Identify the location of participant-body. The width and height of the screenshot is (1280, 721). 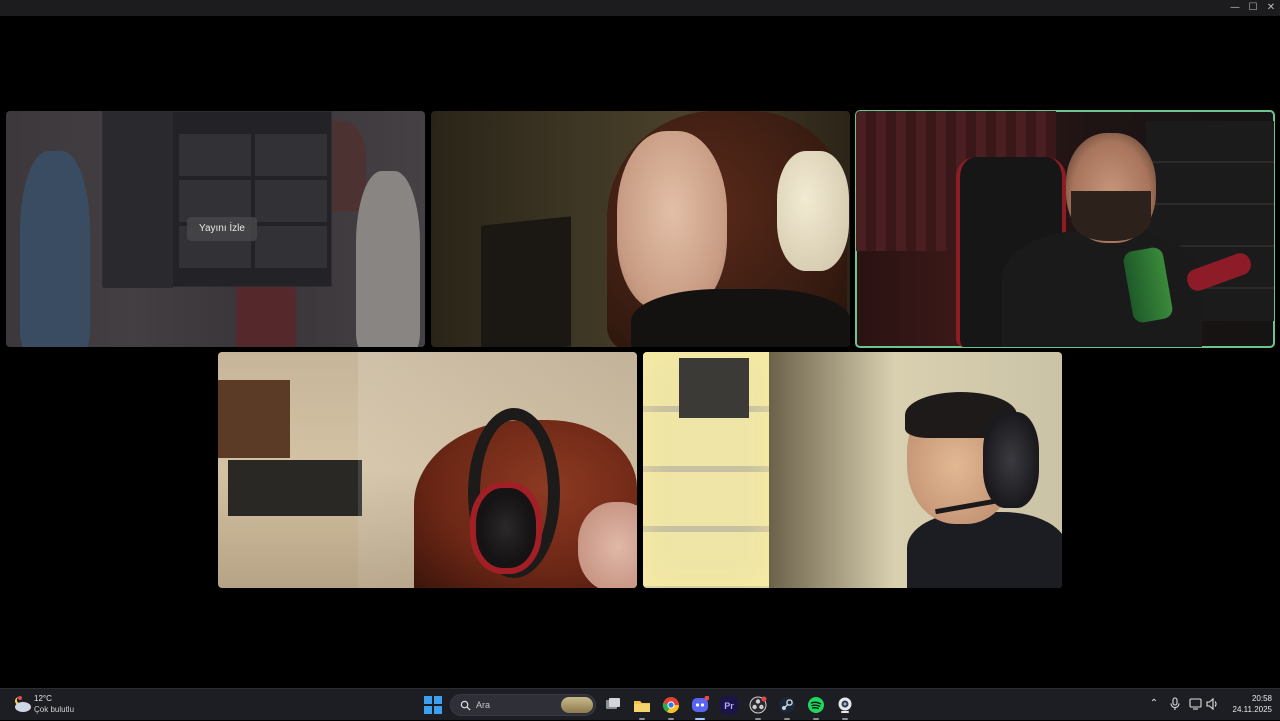
(1102, 289).